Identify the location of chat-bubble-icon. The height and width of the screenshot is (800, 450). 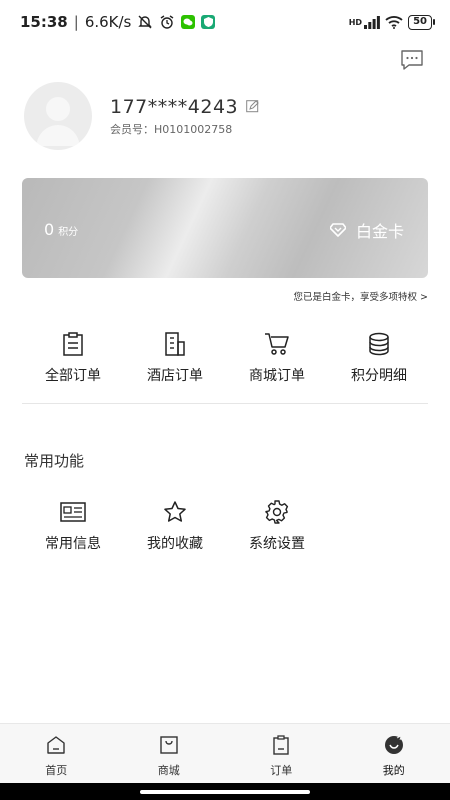
(412, 60).